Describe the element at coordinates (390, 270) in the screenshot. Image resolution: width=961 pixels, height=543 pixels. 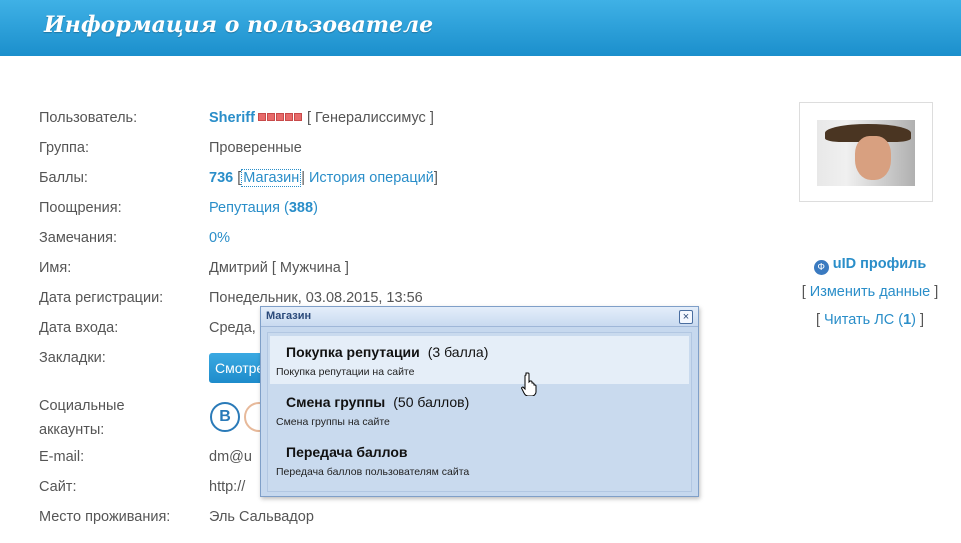
I see `row-name: Имя: Дмитрий [ Мужчина ]` at that location.